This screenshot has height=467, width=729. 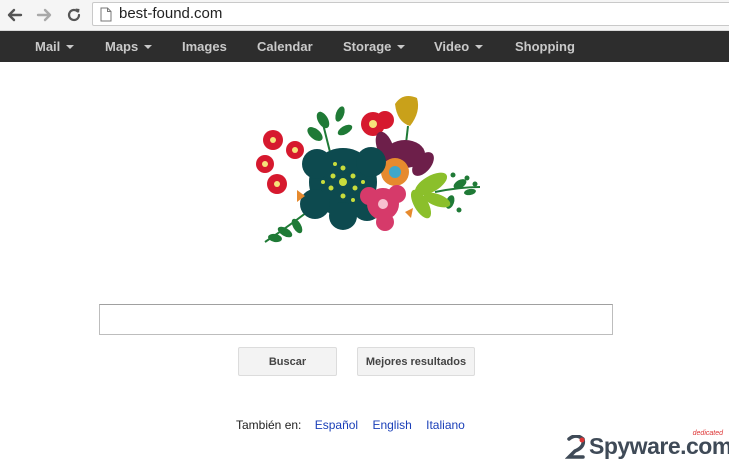 I want to click on nav-item-video: Video, so click(x=459, y=46).